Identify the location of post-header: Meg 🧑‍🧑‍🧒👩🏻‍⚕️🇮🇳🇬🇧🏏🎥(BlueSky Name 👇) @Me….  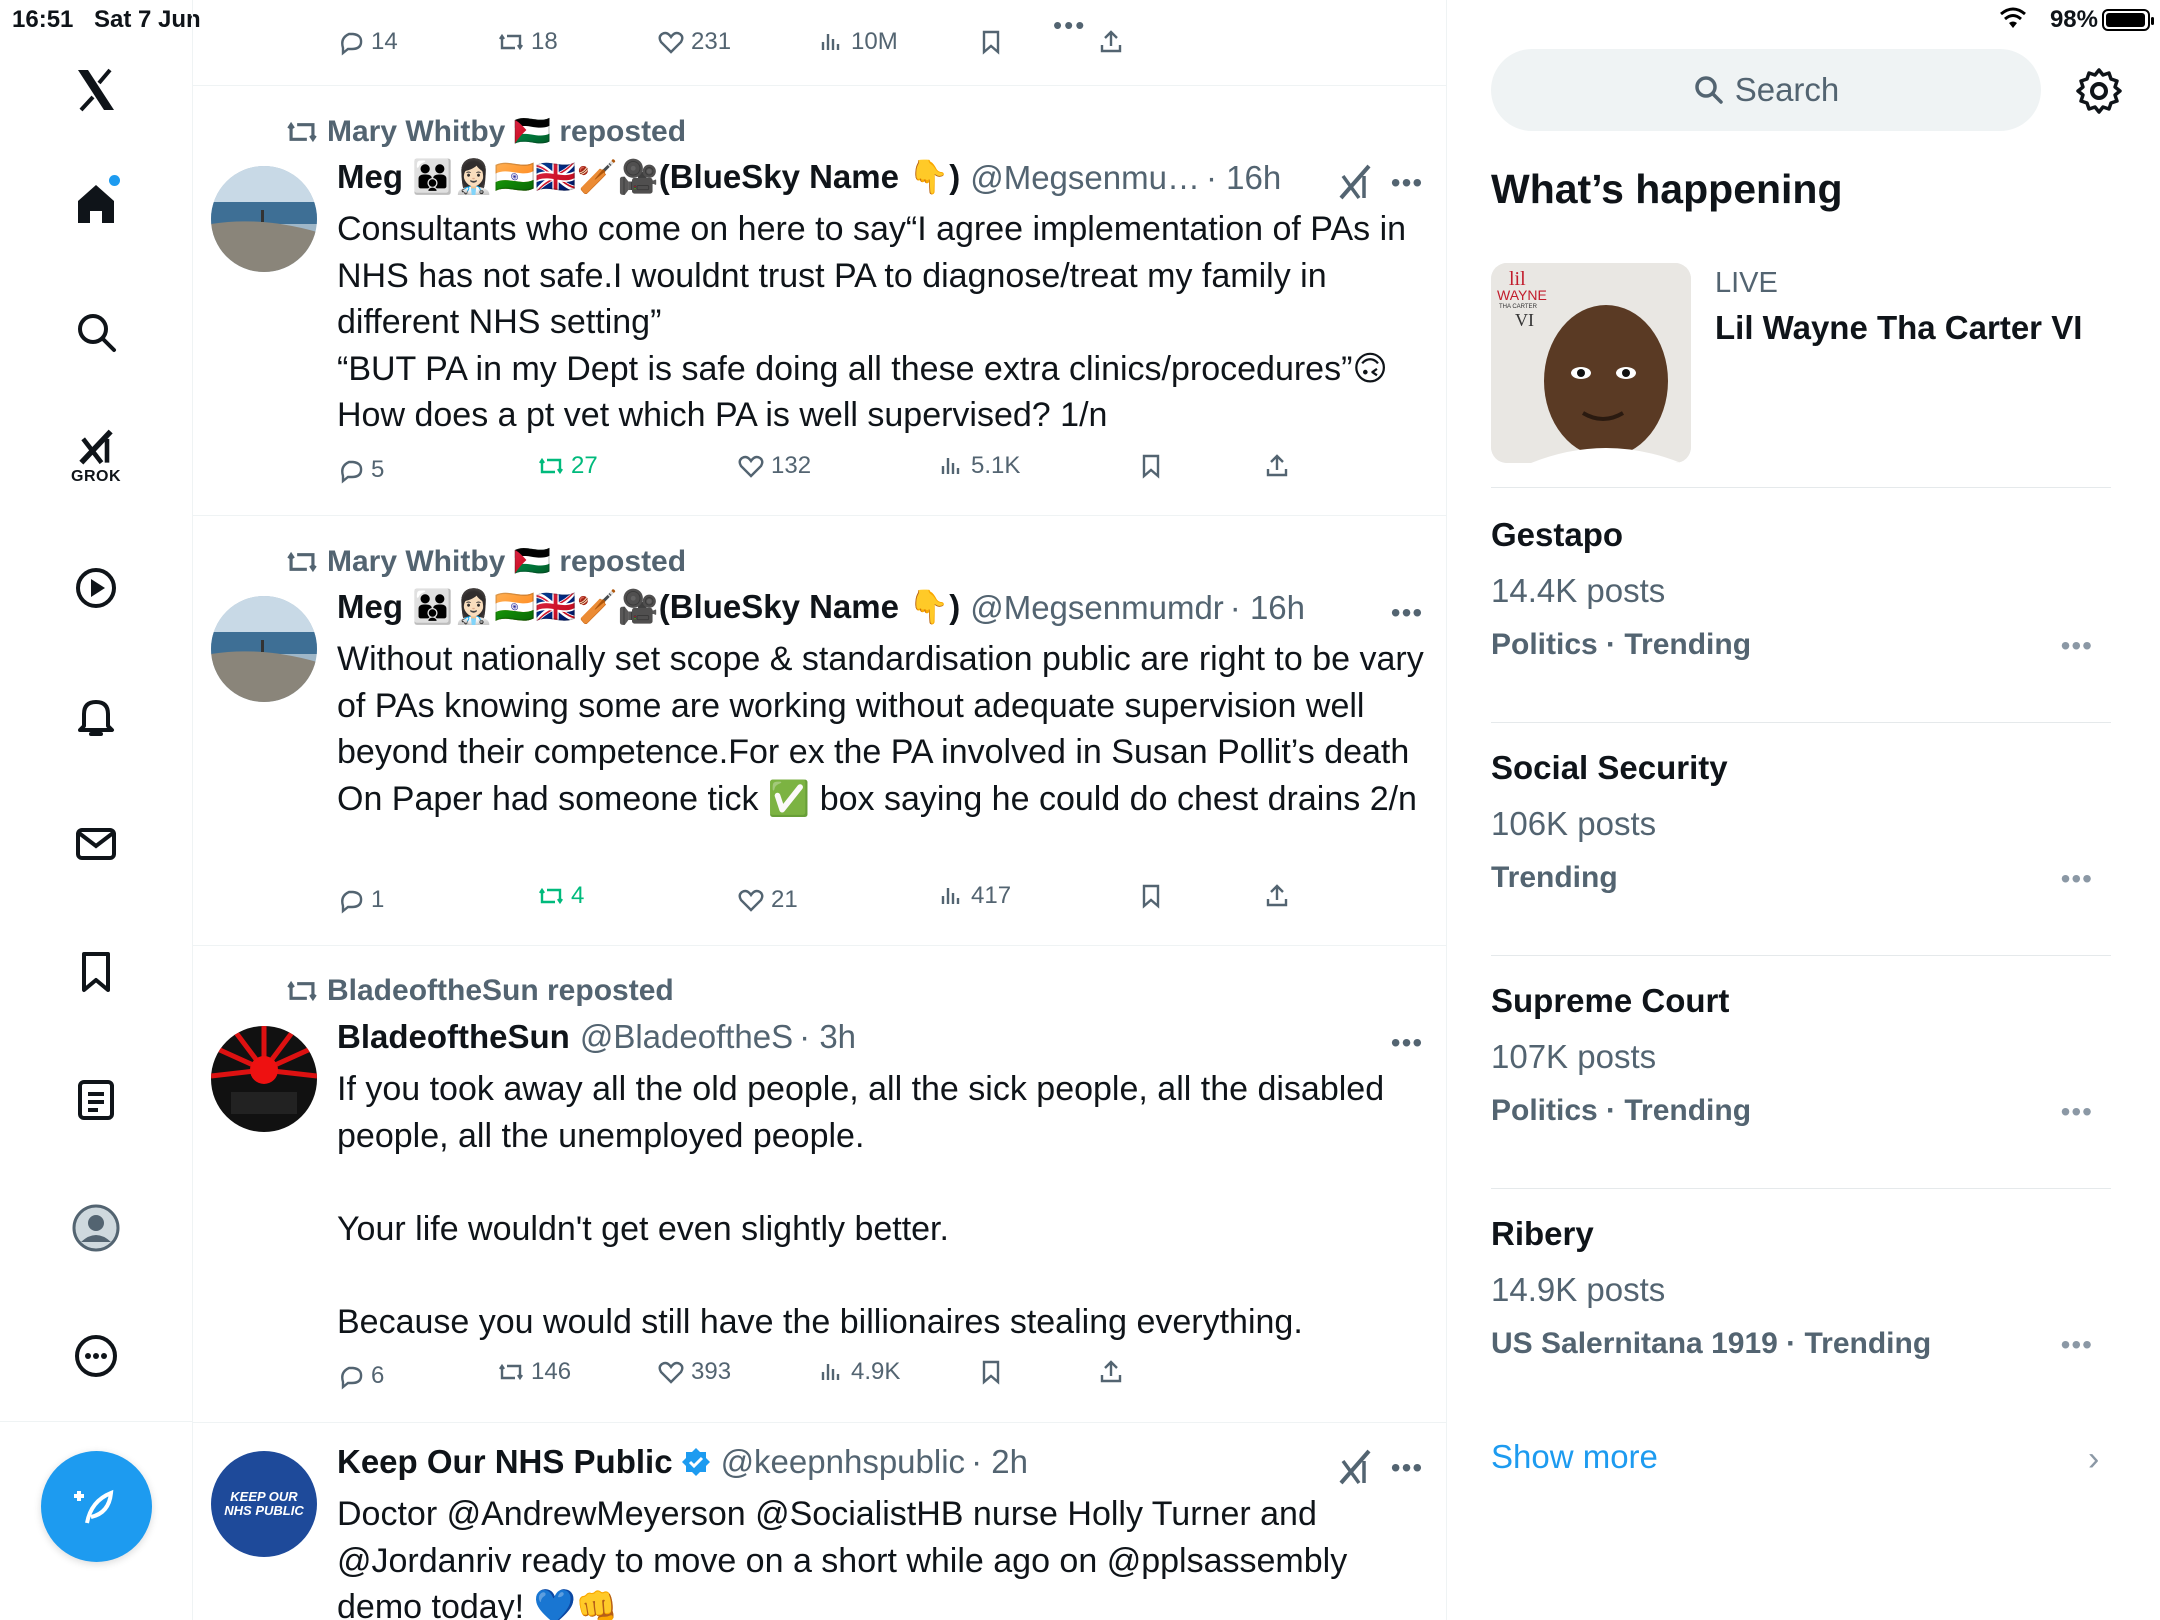
(821, 607).